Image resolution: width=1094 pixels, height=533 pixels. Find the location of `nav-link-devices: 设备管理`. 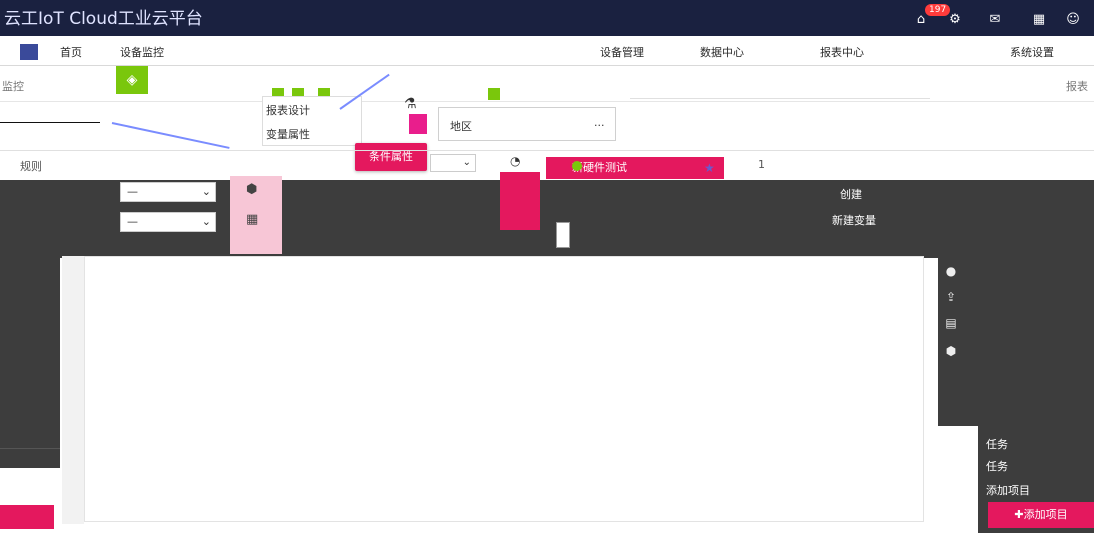

nav-link-devices: 设备管理 is located at coordinates (622, 52).